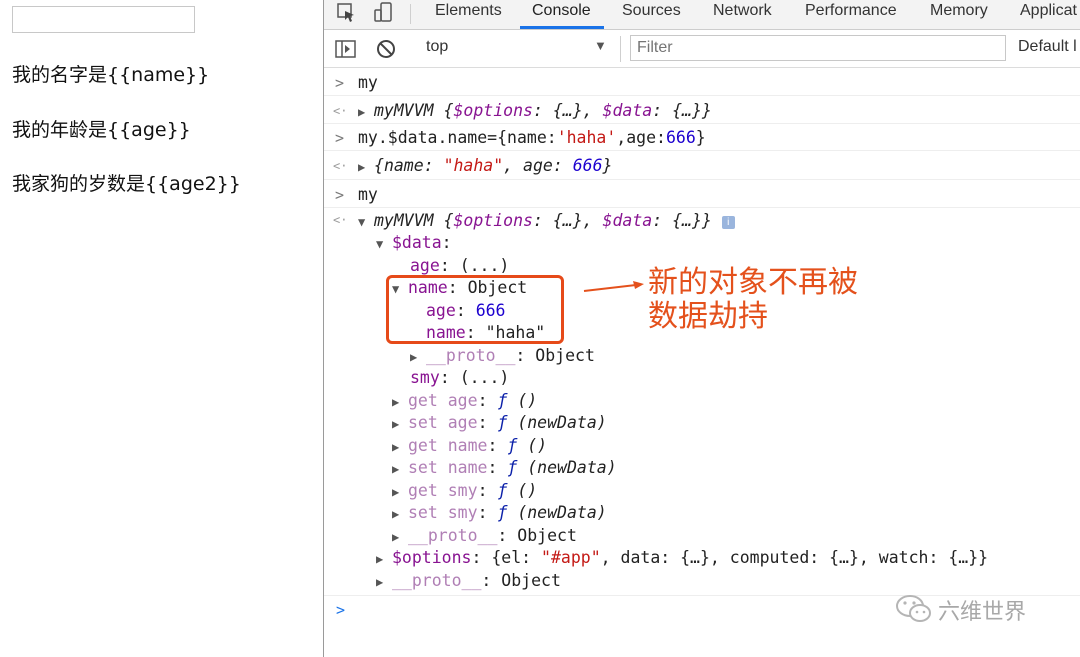  Describe the element at coordinates (468, 14) in the screenshot. I see `tab-elements: Elements` at that location.